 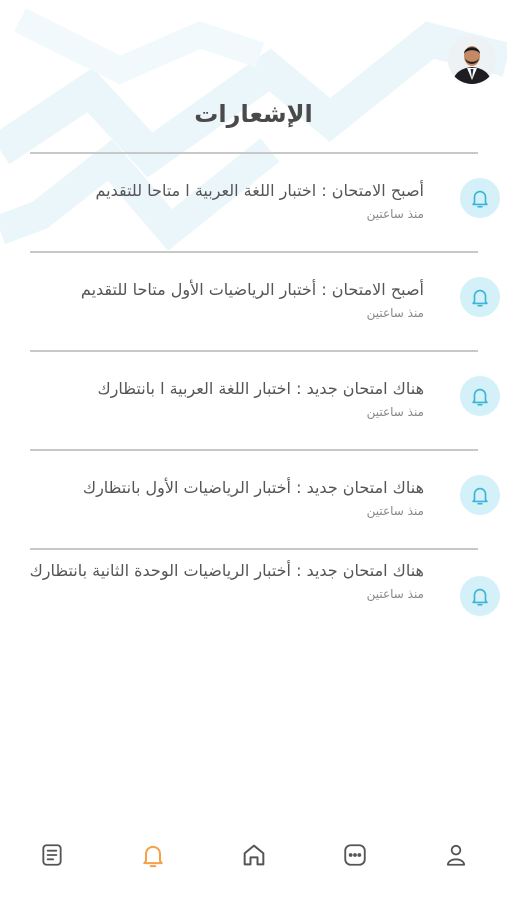 I want to click on avatar, so click(x=472, y=60).